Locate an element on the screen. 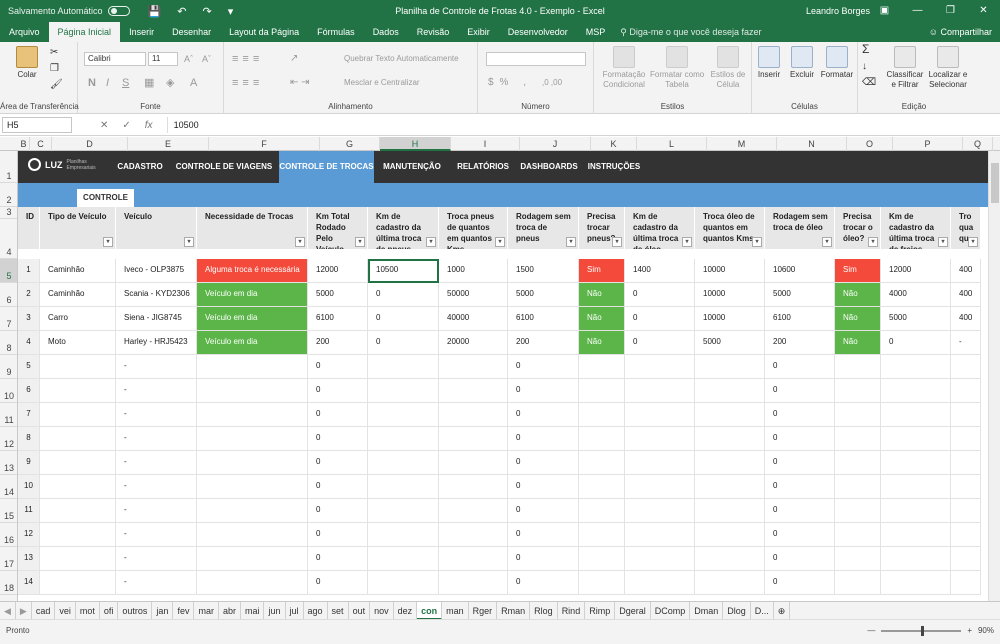 The image size is (1000, 644). zoom-in-icon: + is located at coordinates (969, 630).